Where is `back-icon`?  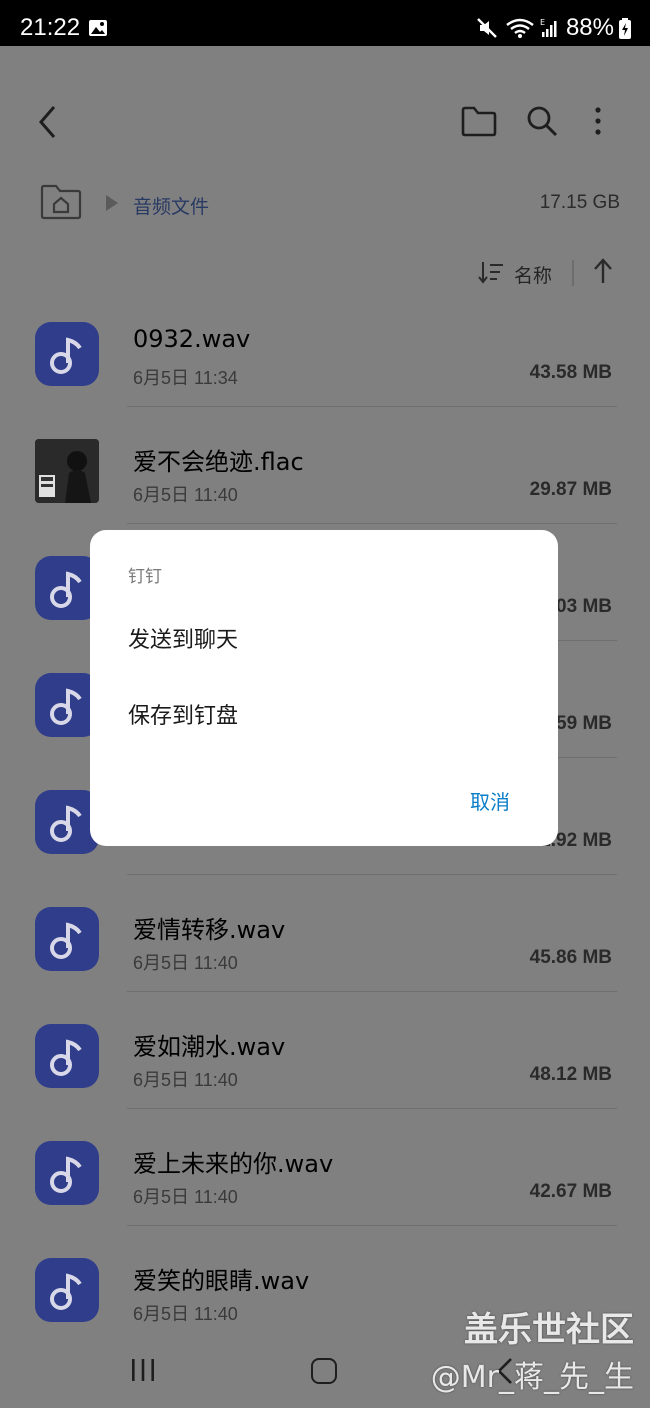
back-icon is located at coordinates (49, 122).